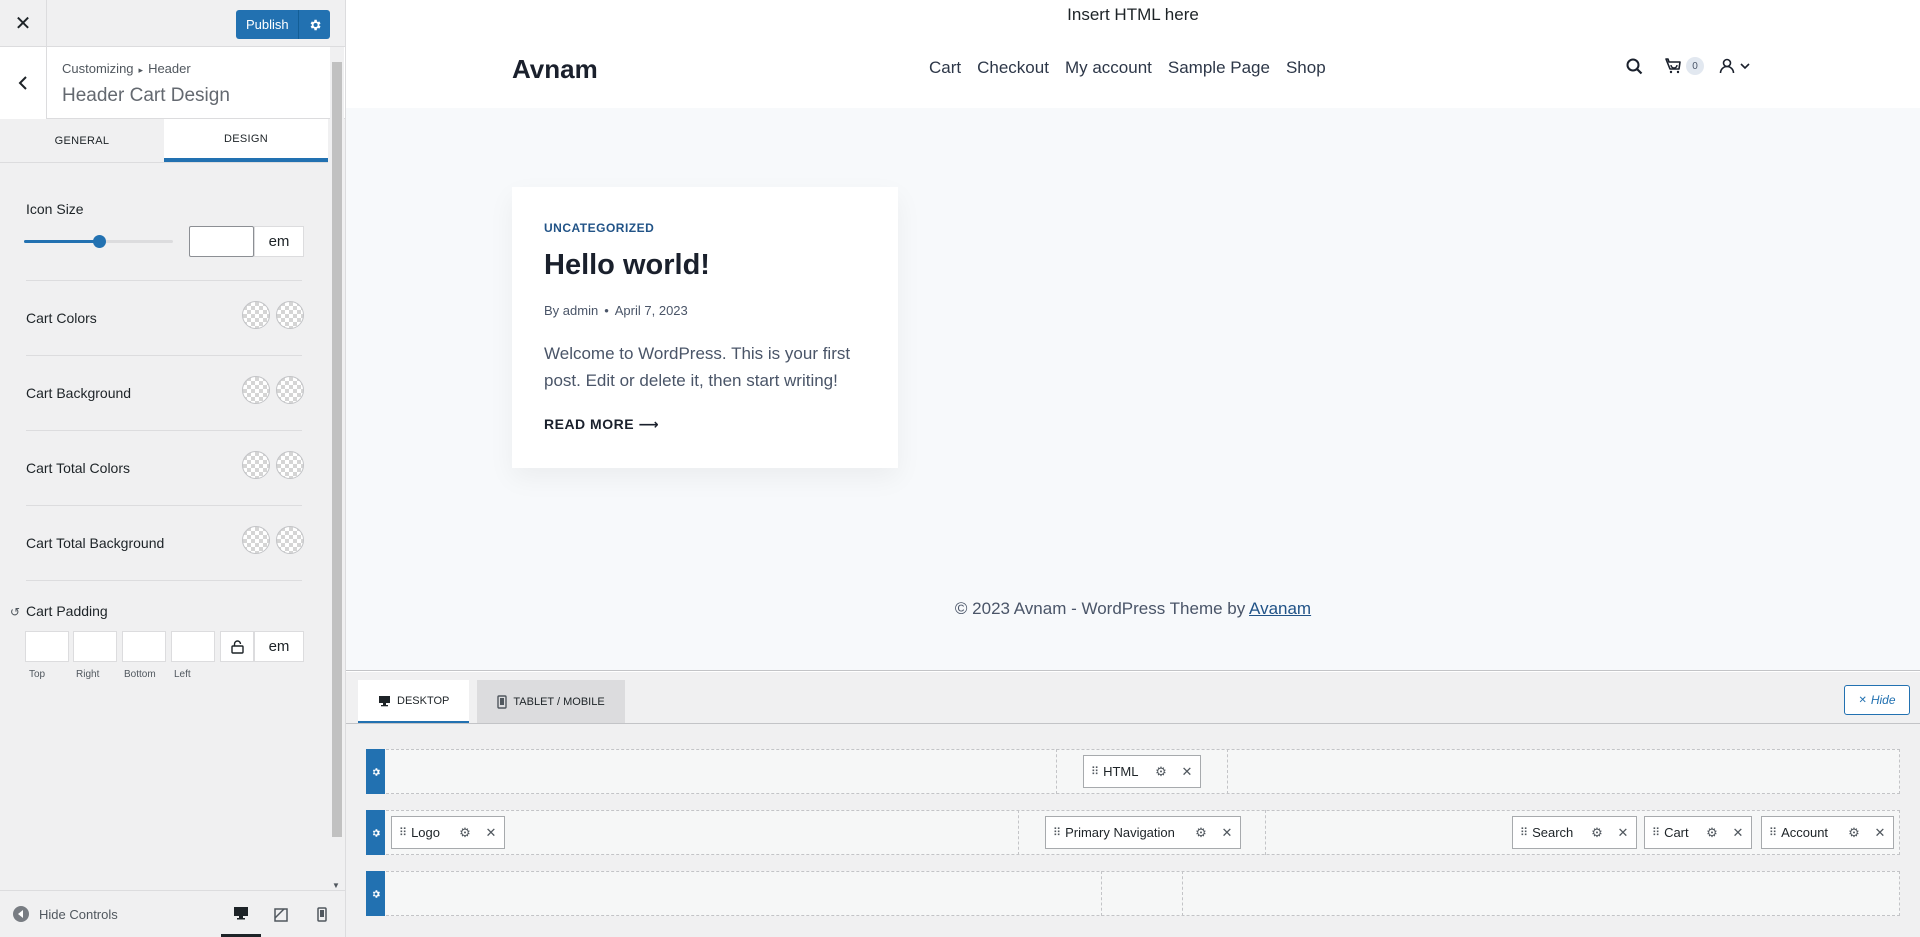 The image size is (1920, 937). What do you see at coordinates (82, 140) in the screenshot?
I see `tab-general: GENERAL` at bounding box center [82, 140].